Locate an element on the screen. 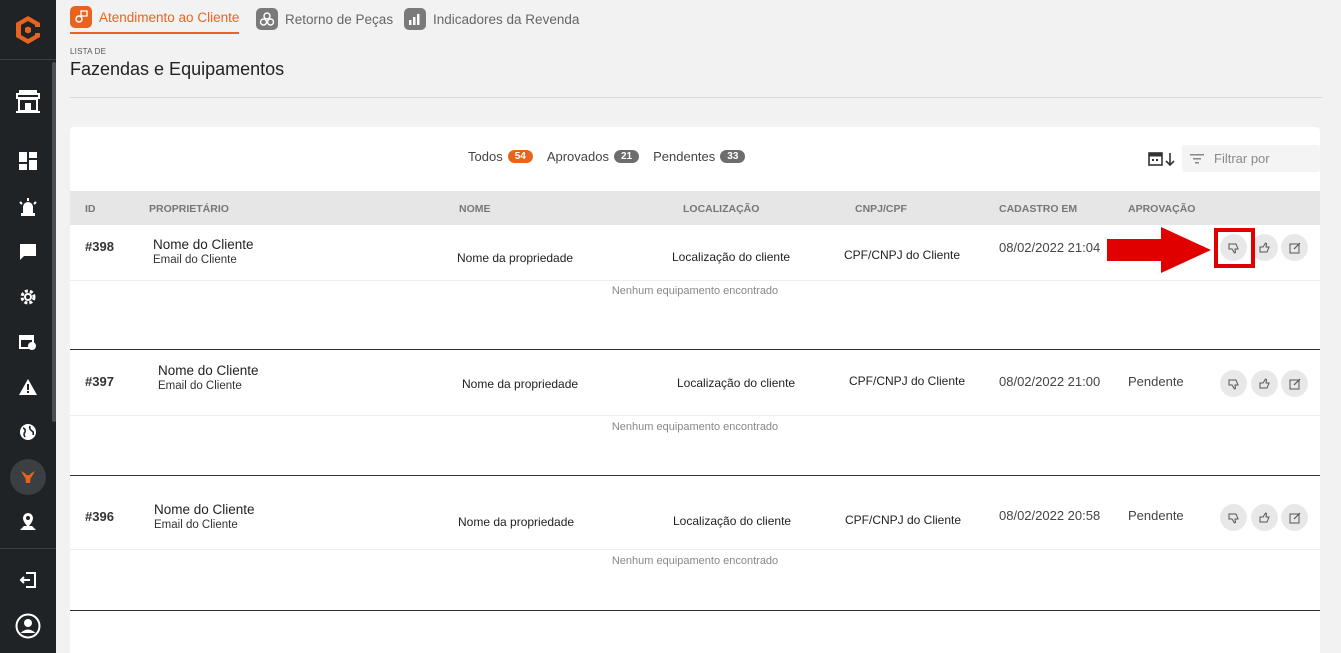  owner-email: Email do Cliente is located at coordinates (200, 386).